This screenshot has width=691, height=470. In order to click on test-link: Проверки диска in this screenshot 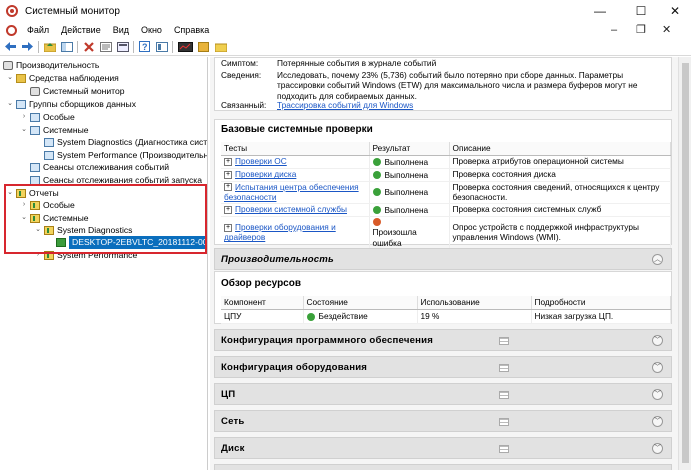, I will do `click(265, 174)`.